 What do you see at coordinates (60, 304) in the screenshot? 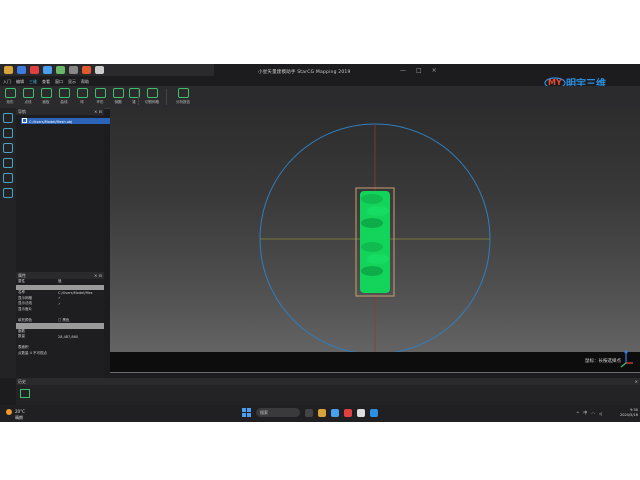
I see `property-row: 显示法线 ✓` at bounding box center [60, 304].